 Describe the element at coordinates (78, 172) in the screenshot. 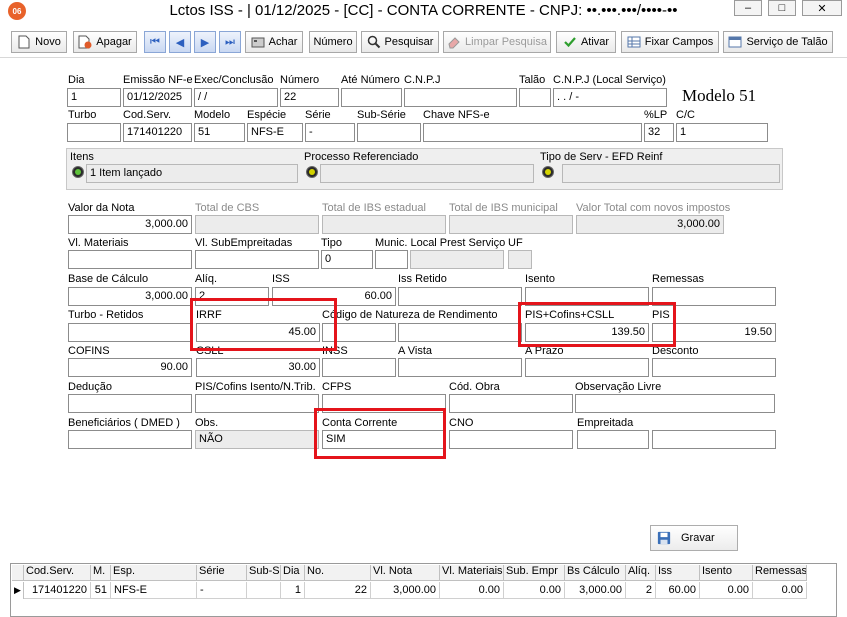

I see `itens-status-icon` at that location.